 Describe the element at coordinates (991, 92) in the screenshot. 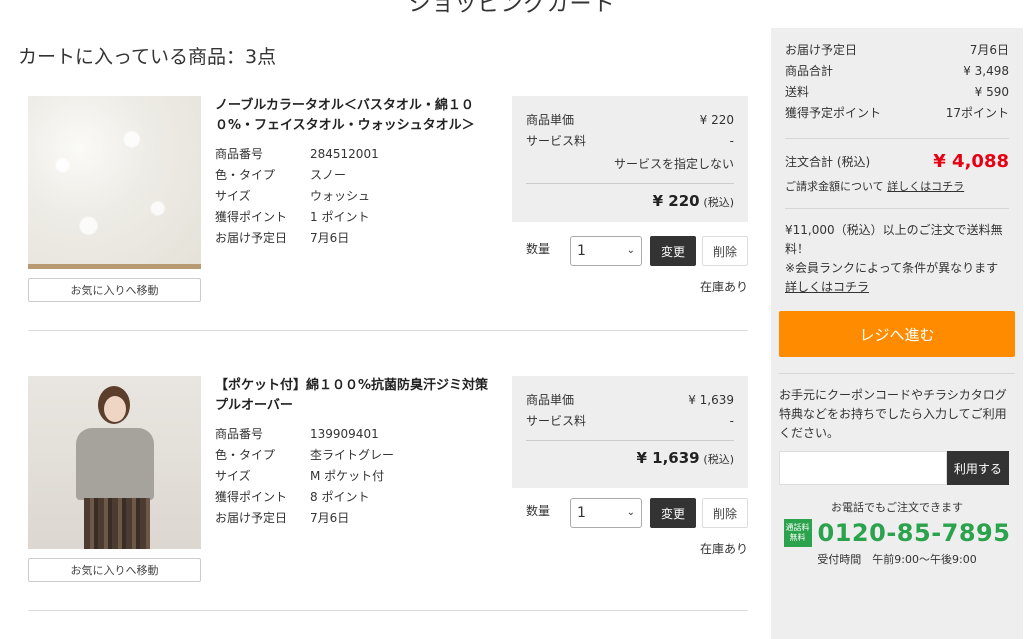

I see `shipping-value: ¥ 590` at that location.